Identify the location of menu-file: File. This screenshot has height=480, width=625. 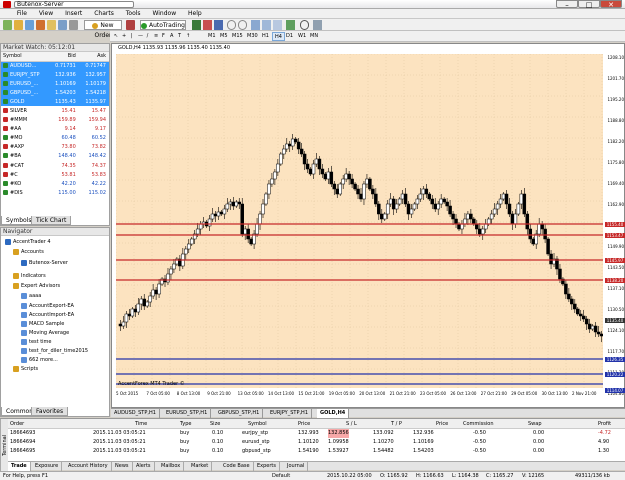
(22, 14).